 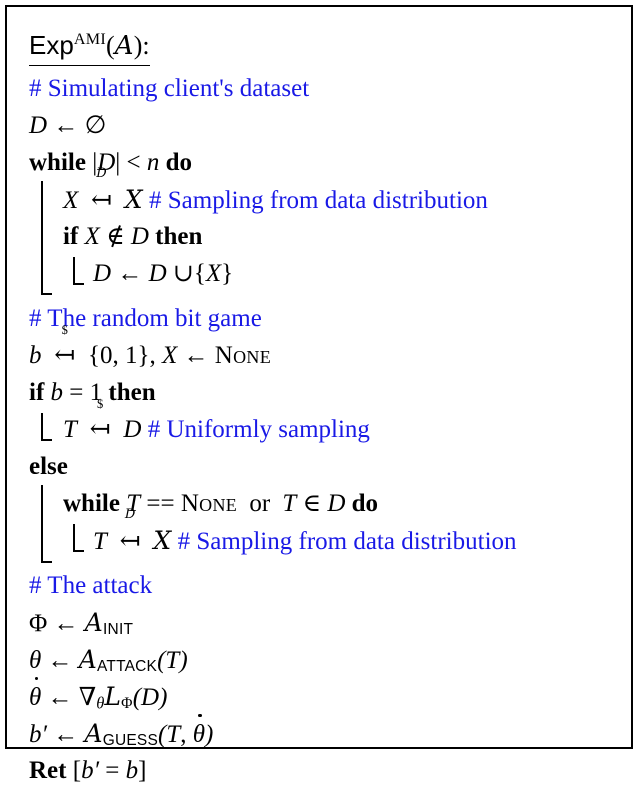 I want to click on sample-arrow-label-dollar: $, so click(x=100, y=403).